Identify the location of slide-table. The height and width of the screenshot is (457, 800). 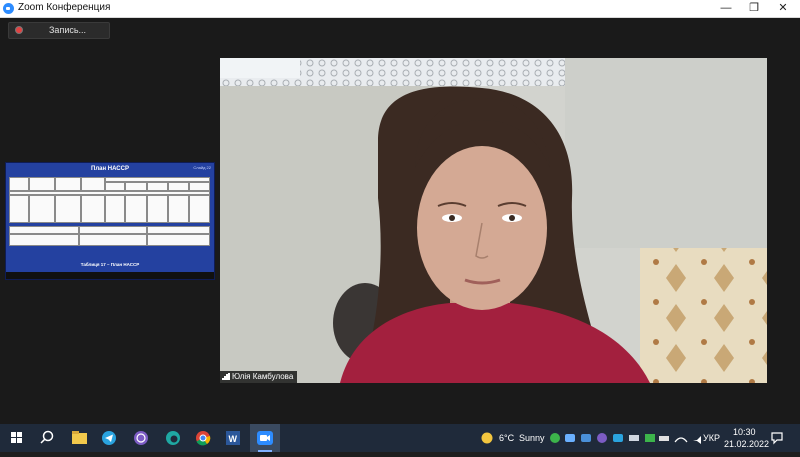
(109, 218).